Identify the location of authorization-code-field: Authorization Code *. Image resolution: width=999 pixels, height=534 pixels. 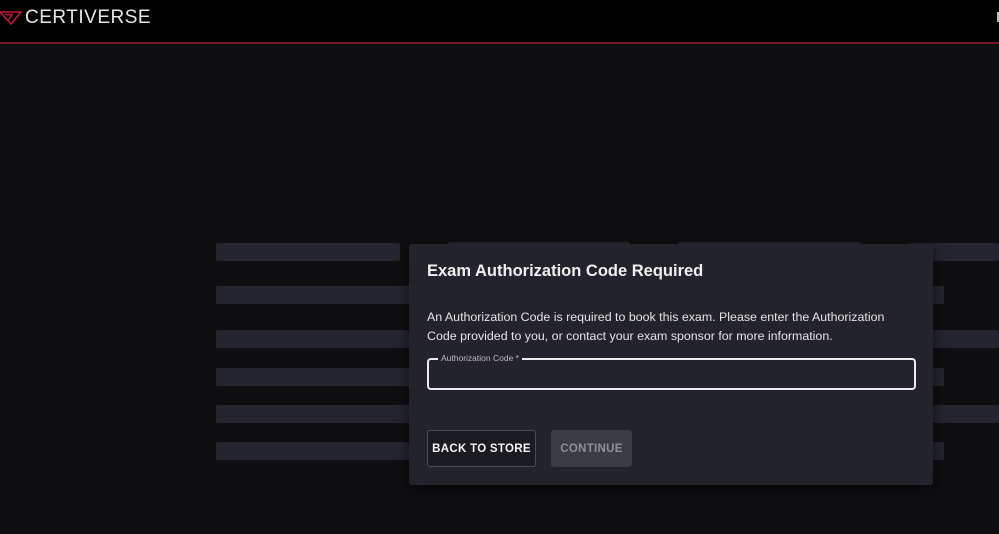
(671, 371).